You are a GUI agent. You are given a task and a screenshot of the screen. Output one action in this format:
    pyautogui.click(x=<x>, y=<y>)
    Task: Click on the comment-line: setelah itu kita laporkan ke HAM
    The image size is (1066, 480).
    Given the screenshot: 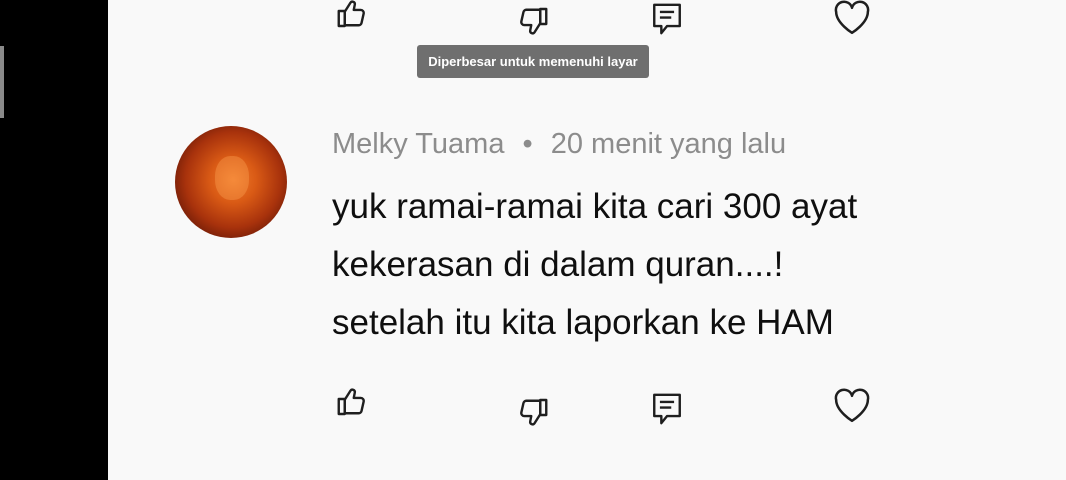 What is the action you would take?
    pyautogui.click(x=583, y=322)
    